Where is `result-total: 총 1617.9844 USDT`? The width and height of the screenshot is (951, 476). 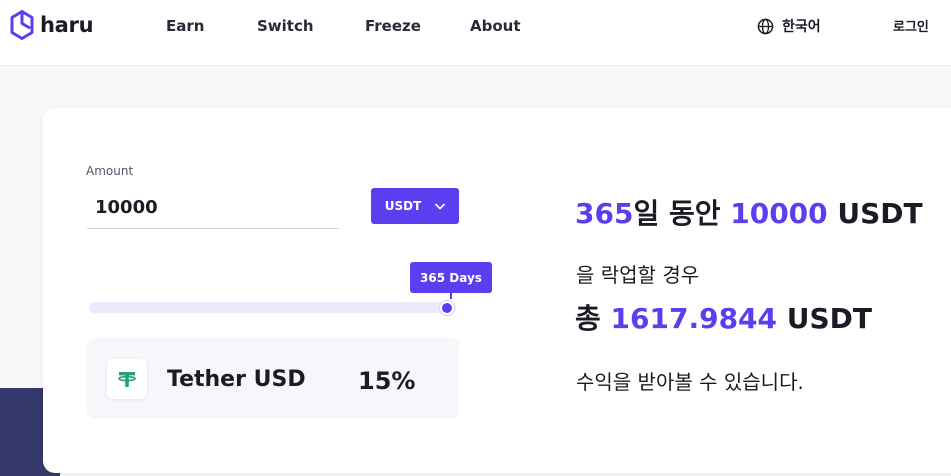
result-total: 총 1617.9844 USDT is located at coordinates (723, 317).